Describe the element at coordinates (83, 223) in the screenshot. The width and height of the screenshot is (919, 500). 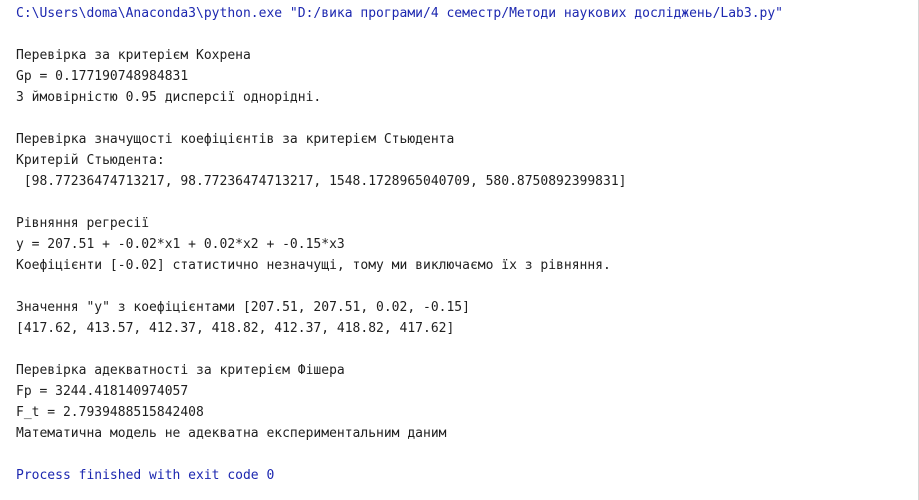
I see `regression-header: Рівняння регресії` at that location.